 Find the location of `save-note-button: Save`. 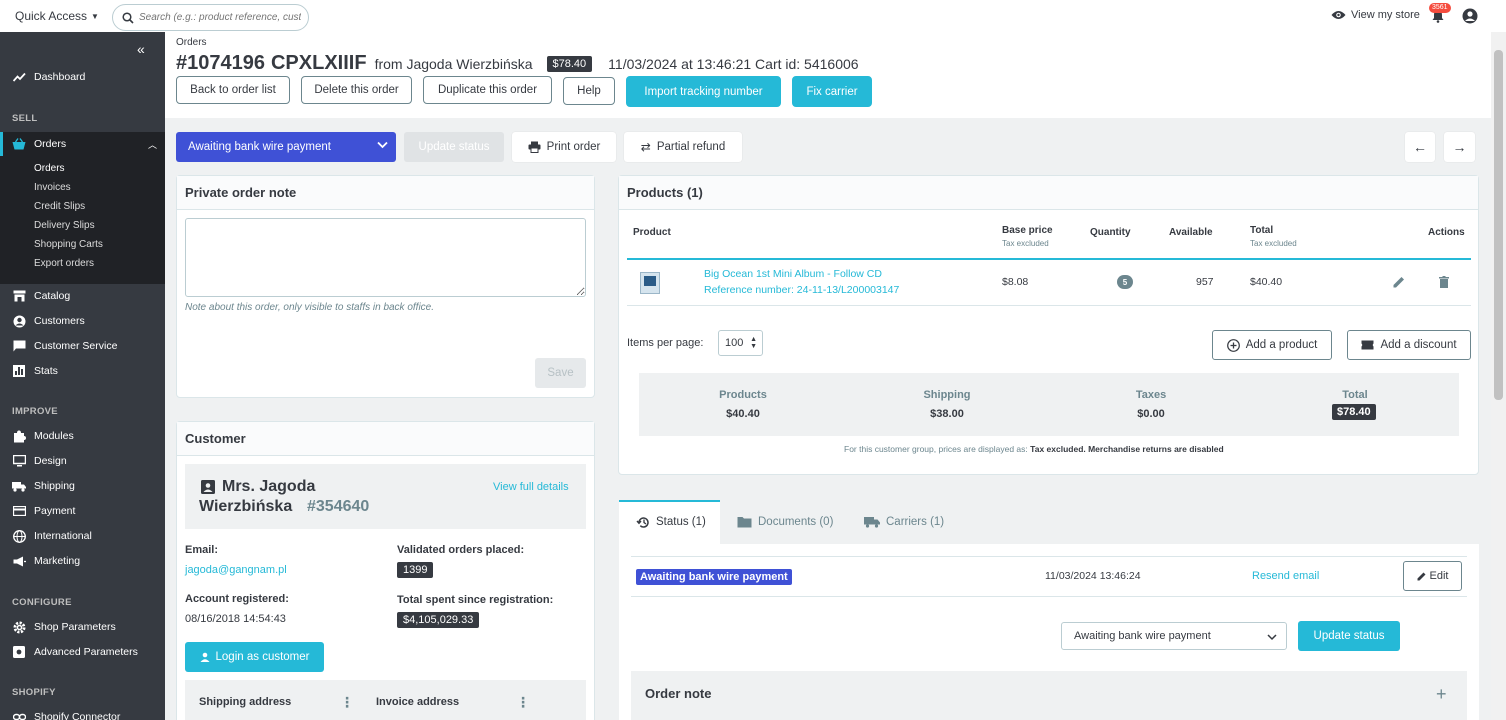

save-note-button: Save is located at coordinates (560, 373).